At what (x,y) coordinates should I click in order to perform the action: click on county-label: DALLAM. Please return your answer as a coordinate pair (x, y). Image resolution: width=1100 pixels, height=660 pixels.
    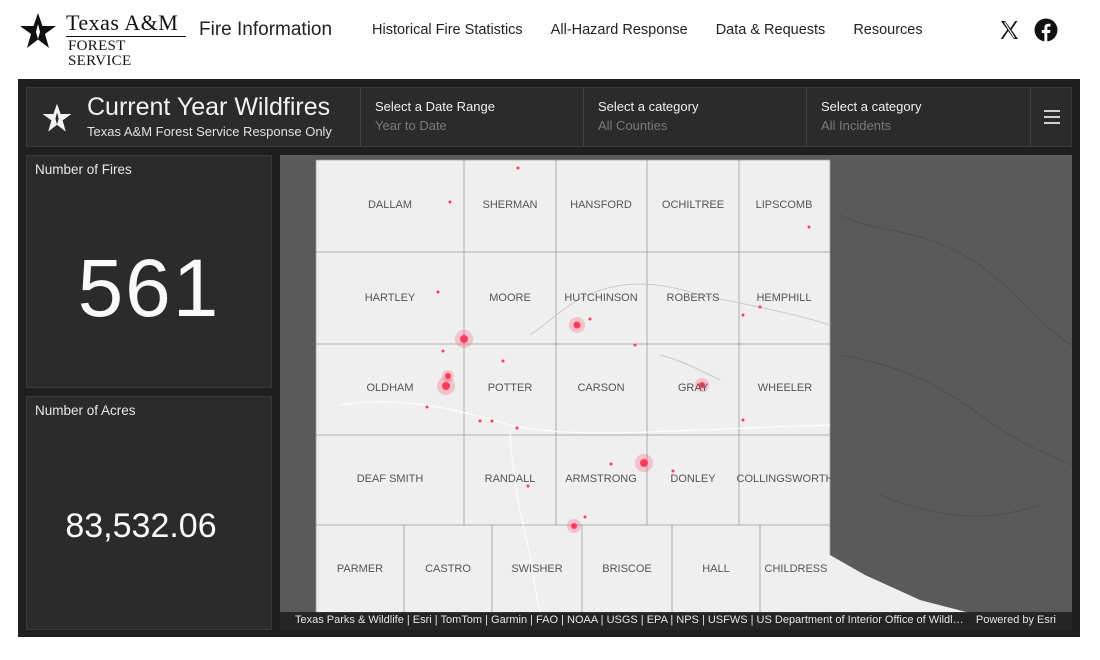
    Looking at the image, I should click on (390, 205).